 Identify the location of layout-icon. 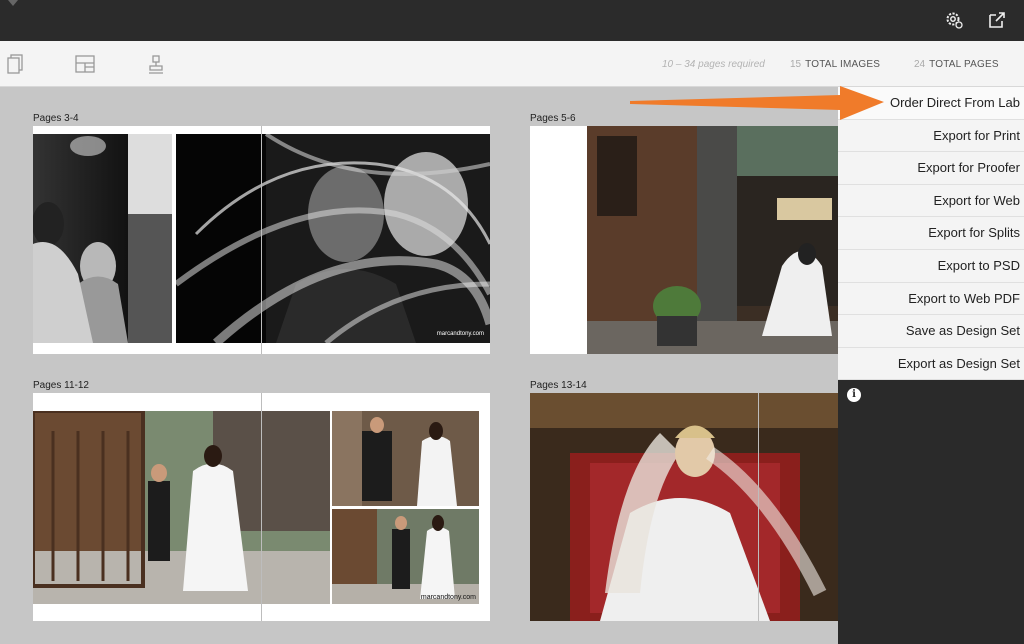
(85, 64).